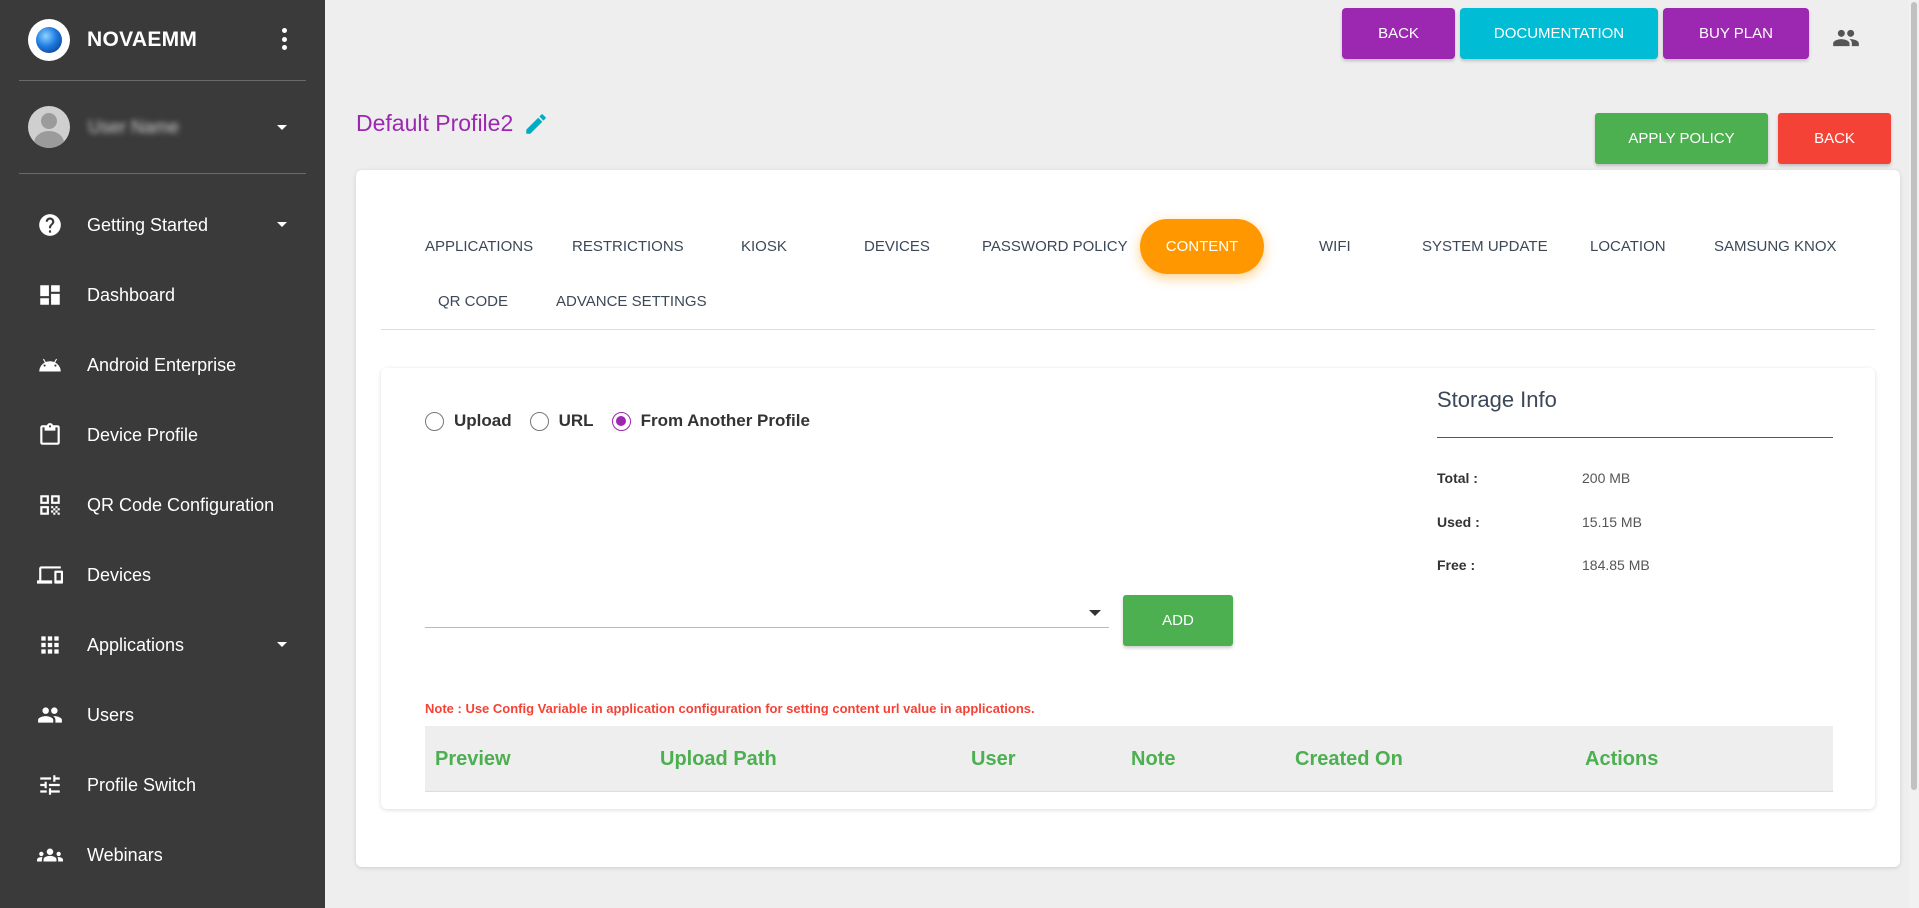  What do you see at coordinates (631, 301) in the screenshot?
I see `tab-advance-settings: ADVANCE SETTINGS` at bounding box center [631, 301].